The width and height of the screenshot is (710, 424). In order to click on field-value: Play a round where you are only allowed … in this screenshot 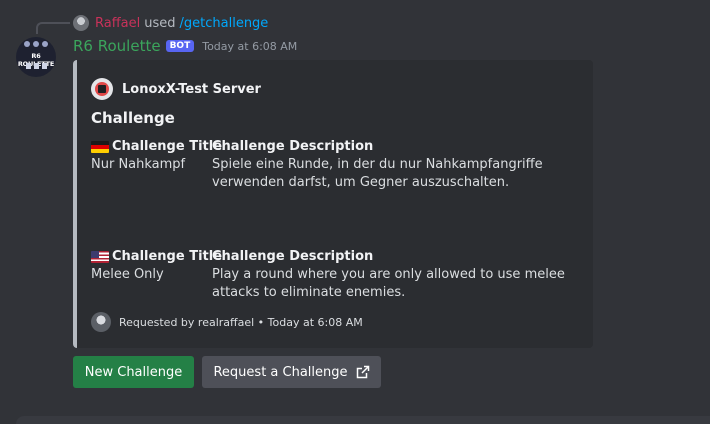, I will do `click(388, 283)`.